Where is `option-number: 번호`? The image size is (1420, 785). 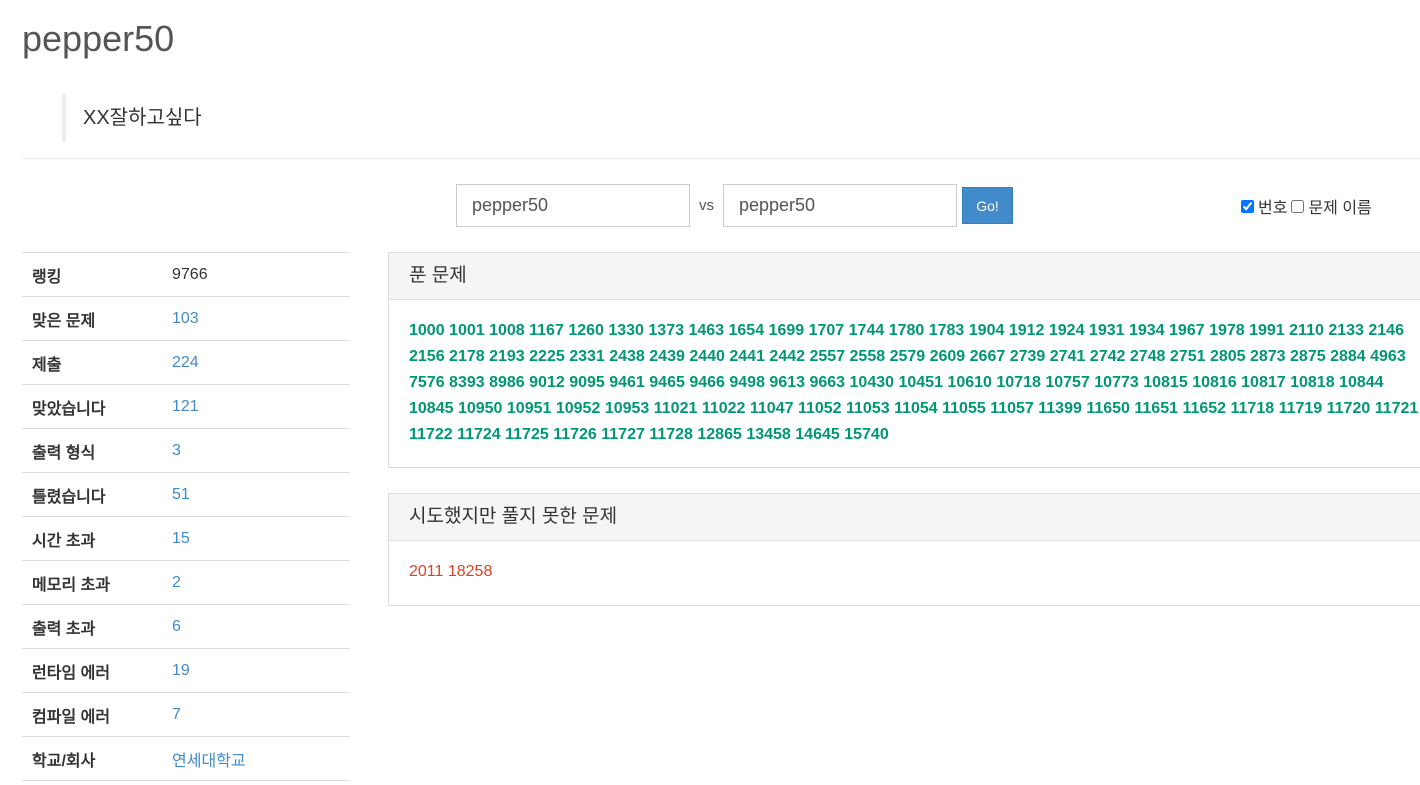 option-number: 번호 is located at coordinates (1264, 206).